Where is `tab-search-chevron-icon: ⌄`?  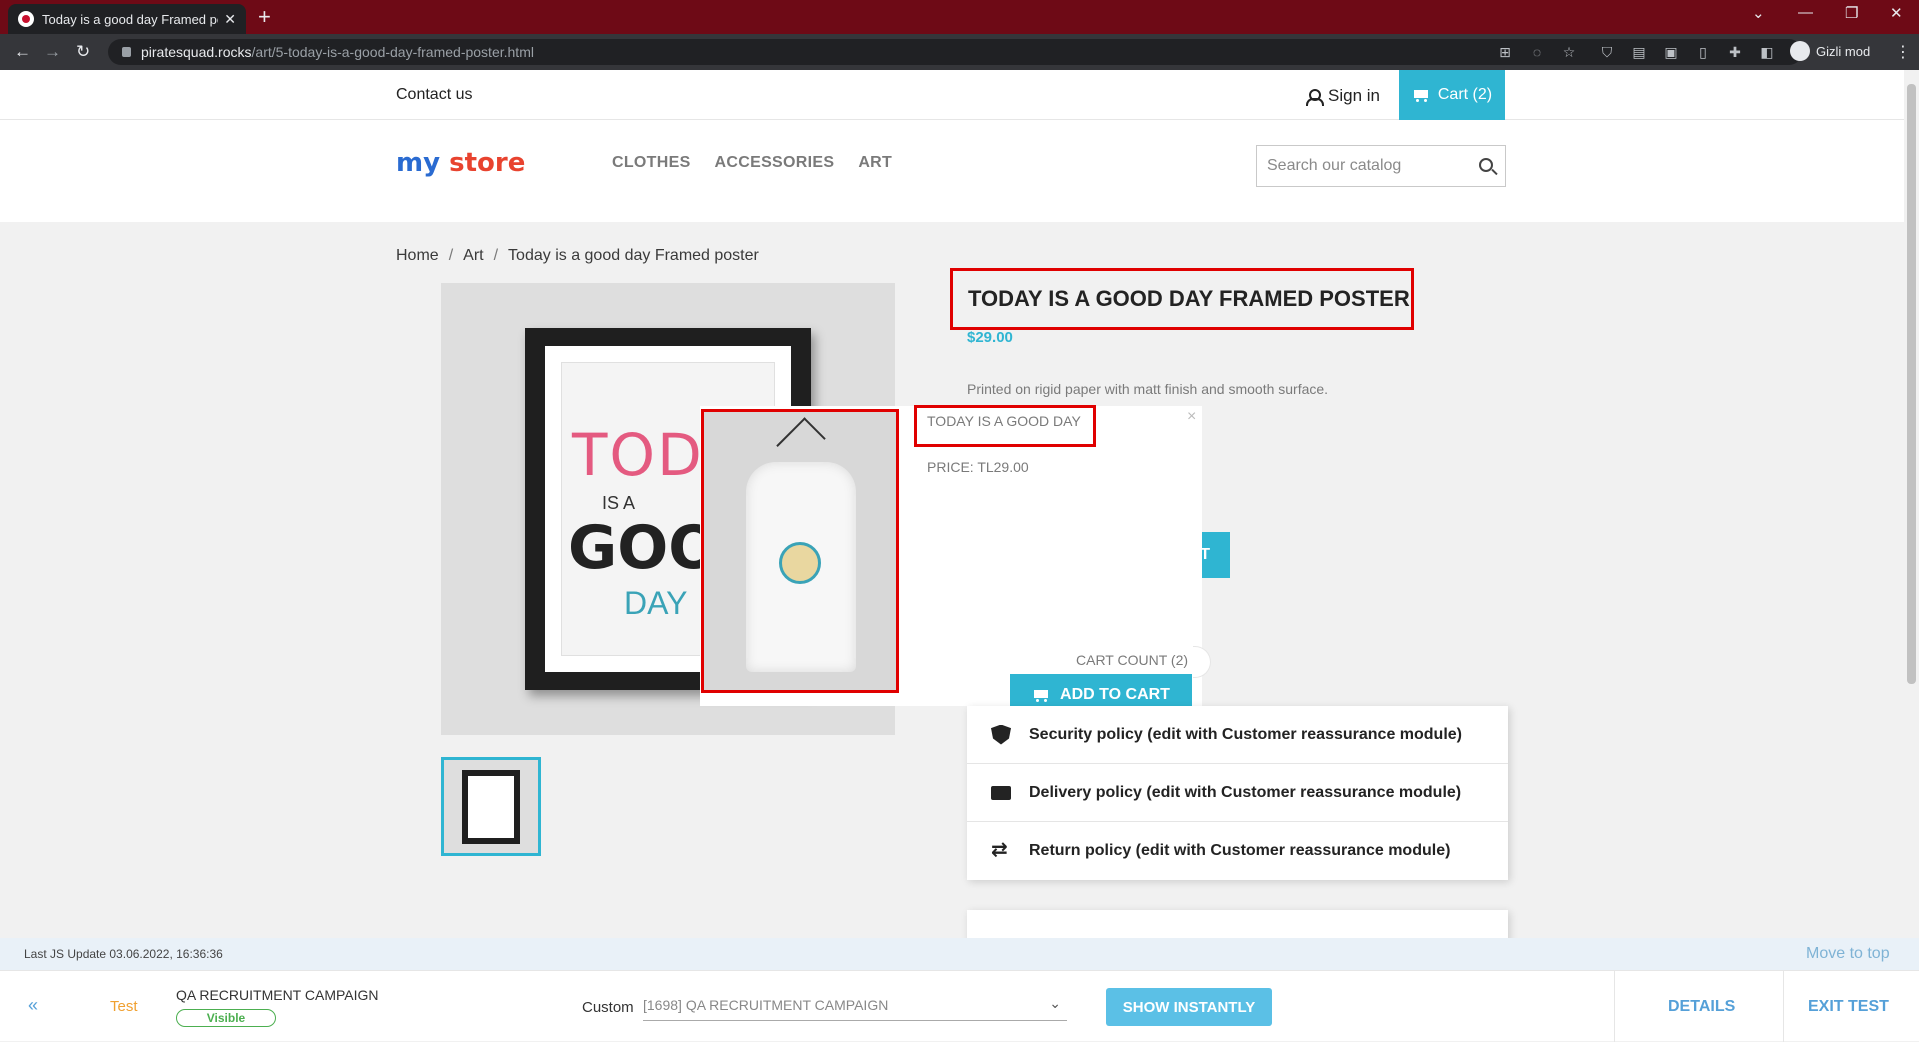 tab-search-chevron-icon: ⌄ is located at coordinates (1758, 13).